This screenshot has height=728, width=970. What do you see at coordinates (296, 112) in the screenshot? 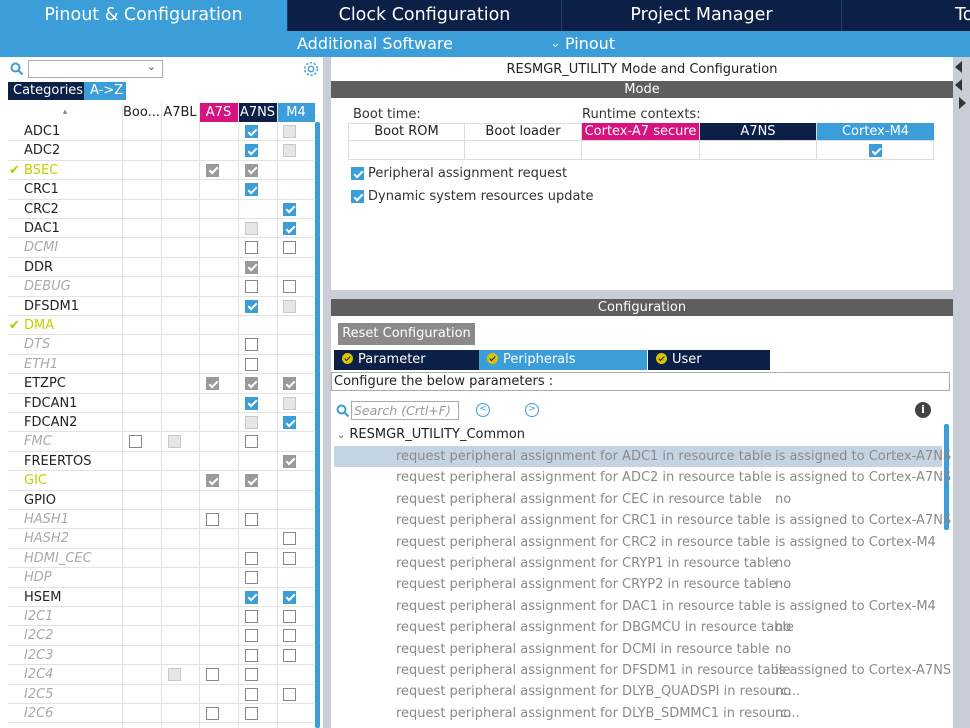
I see `col-m4: M4` at bounding box center [296, 112].